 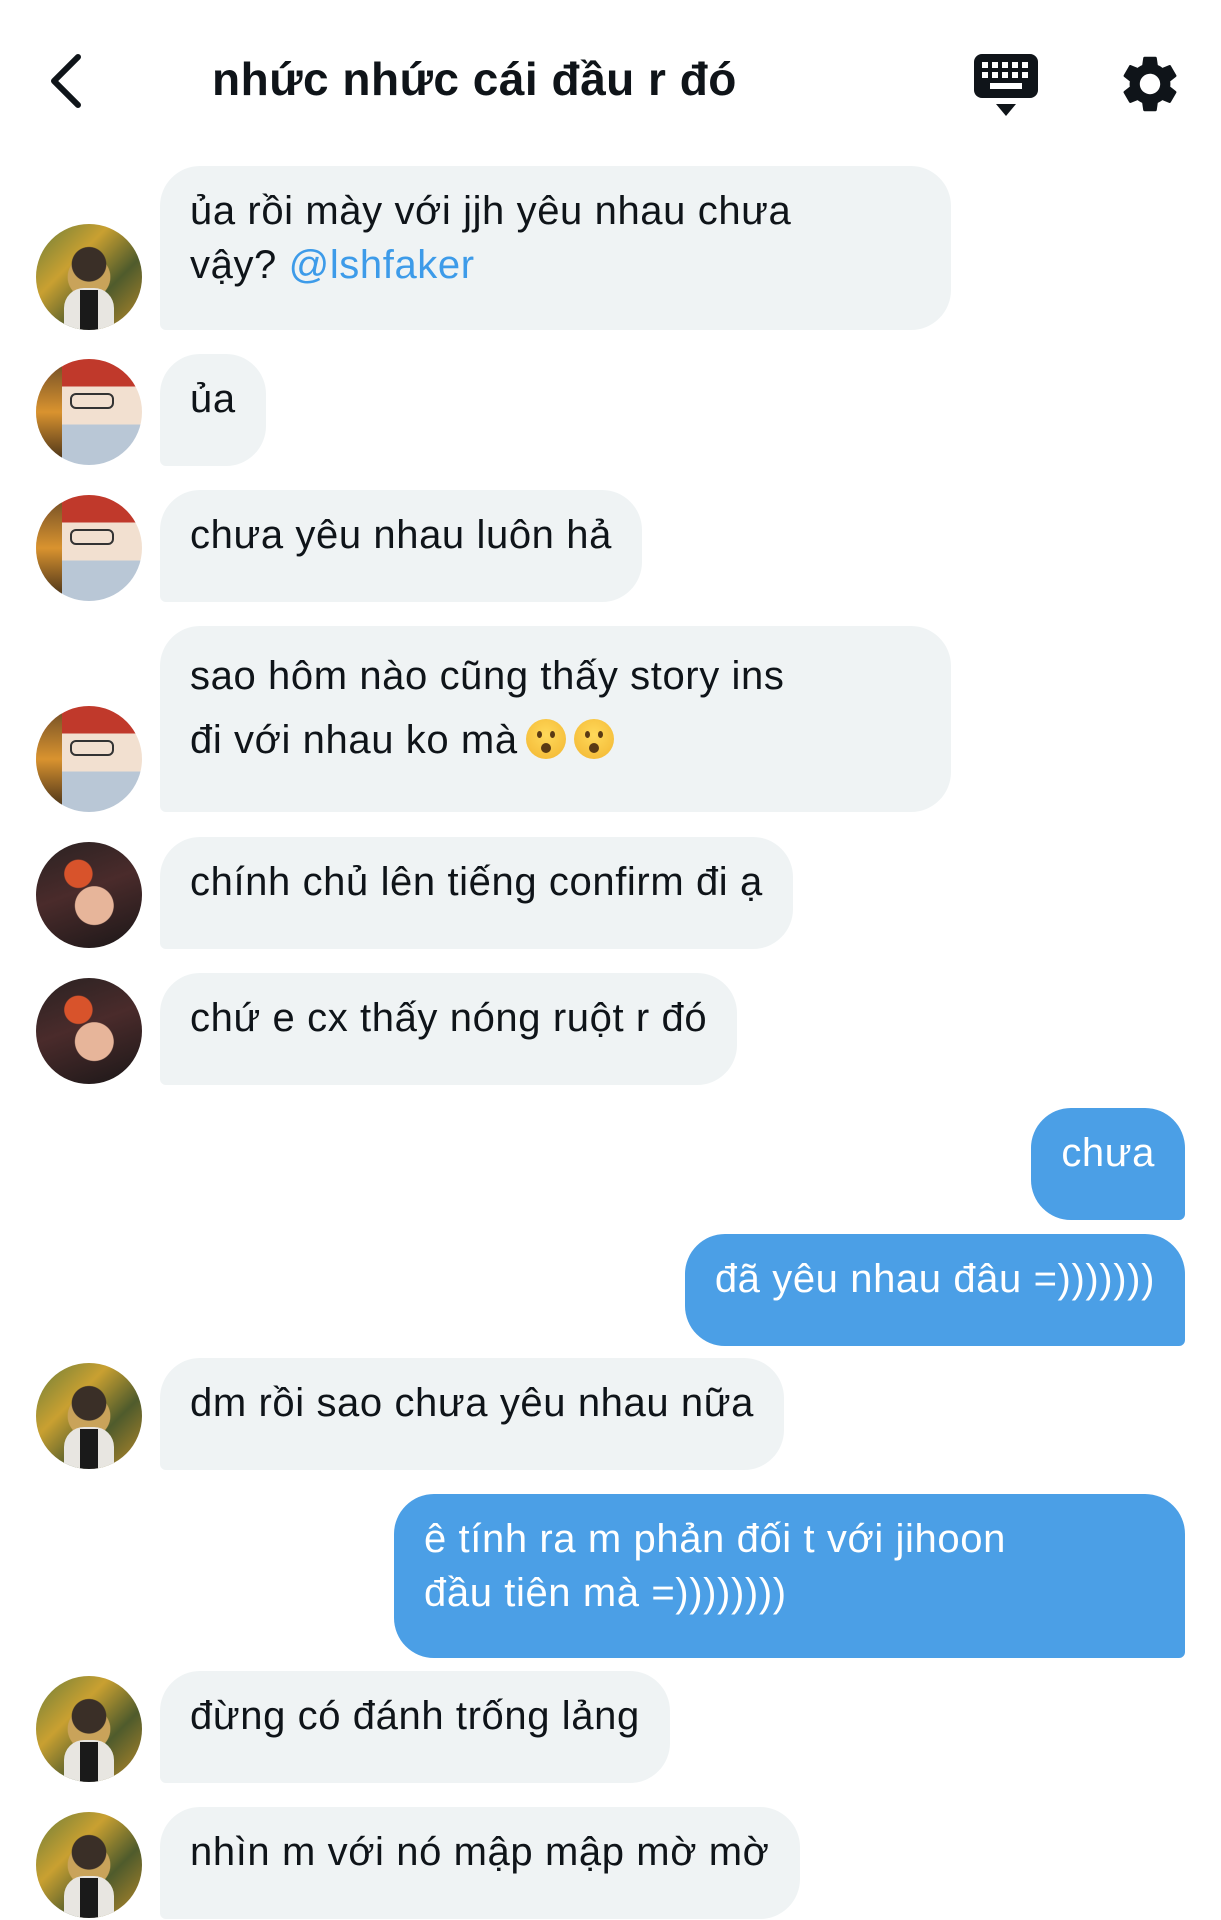 I want to click on message-bubble: chính chủ lên tiếng confirm đi ạ, so click(x=476, y=893).